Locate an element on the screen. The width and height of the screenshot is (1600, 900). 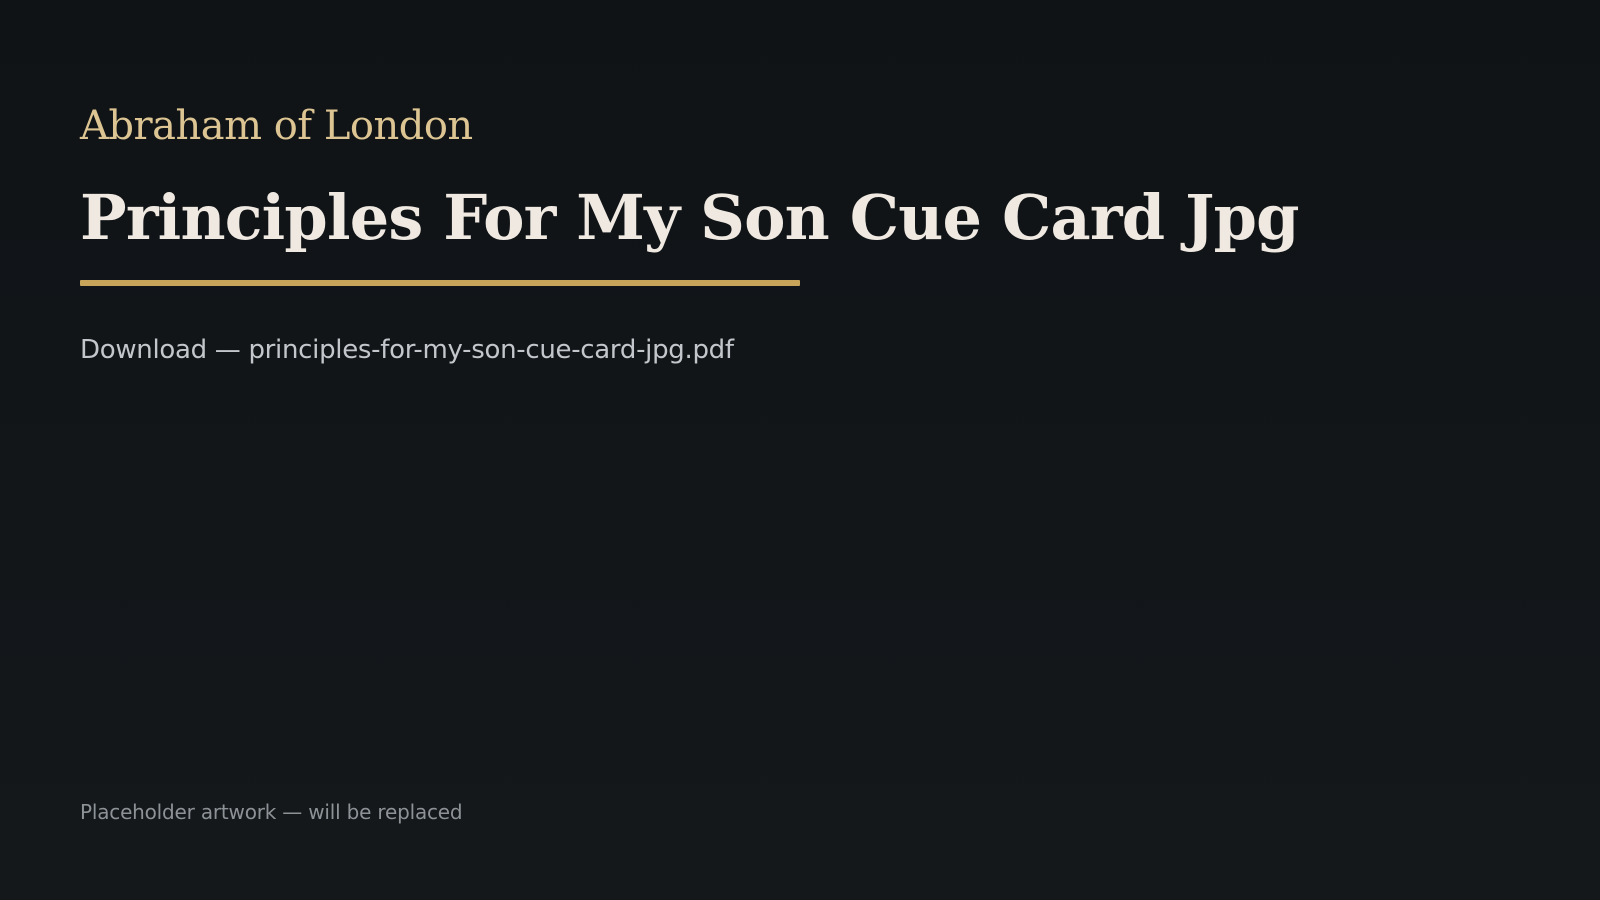
placeholder-note: Placeholder artwork — will be replaced is located at coordinates (271, 812).